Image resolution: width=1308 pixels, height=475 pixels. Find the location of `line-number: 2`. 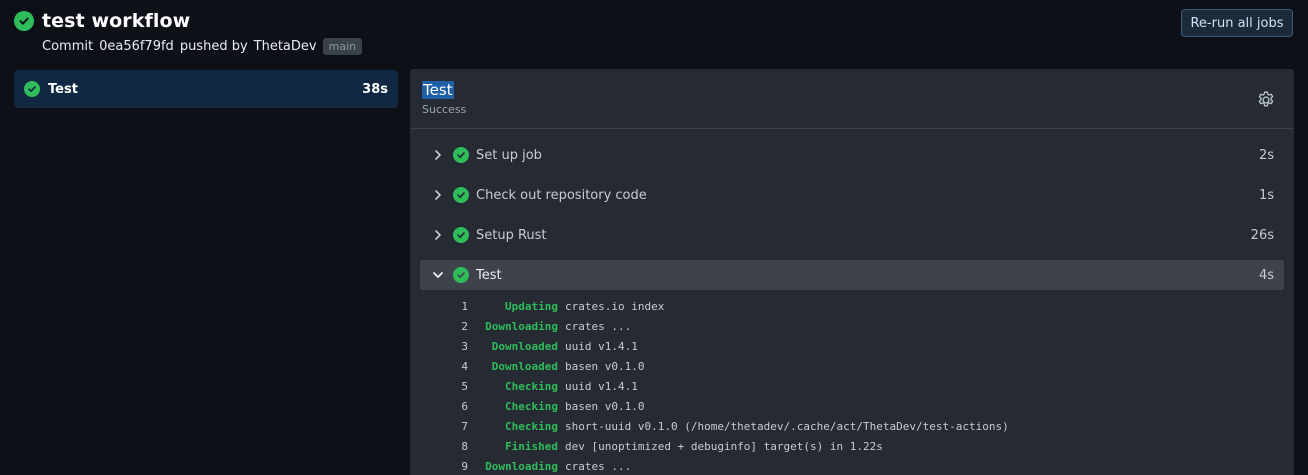

line-number: 2 is located at coordinates (464, 326).